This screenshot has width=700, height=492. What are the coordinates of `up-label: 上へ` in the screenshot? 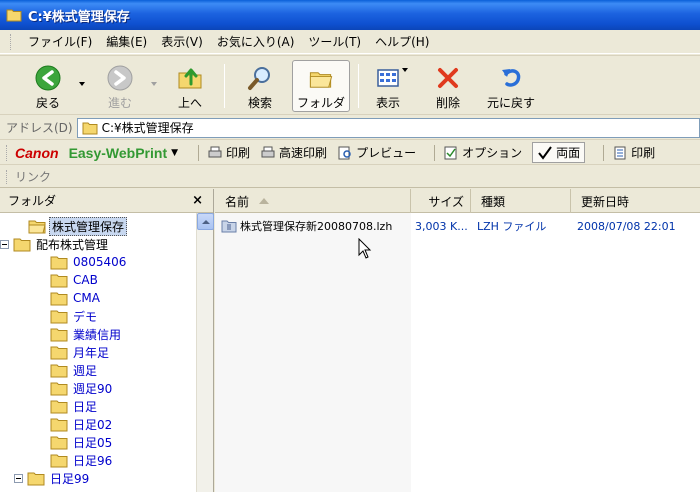 It's located at (189, 103).